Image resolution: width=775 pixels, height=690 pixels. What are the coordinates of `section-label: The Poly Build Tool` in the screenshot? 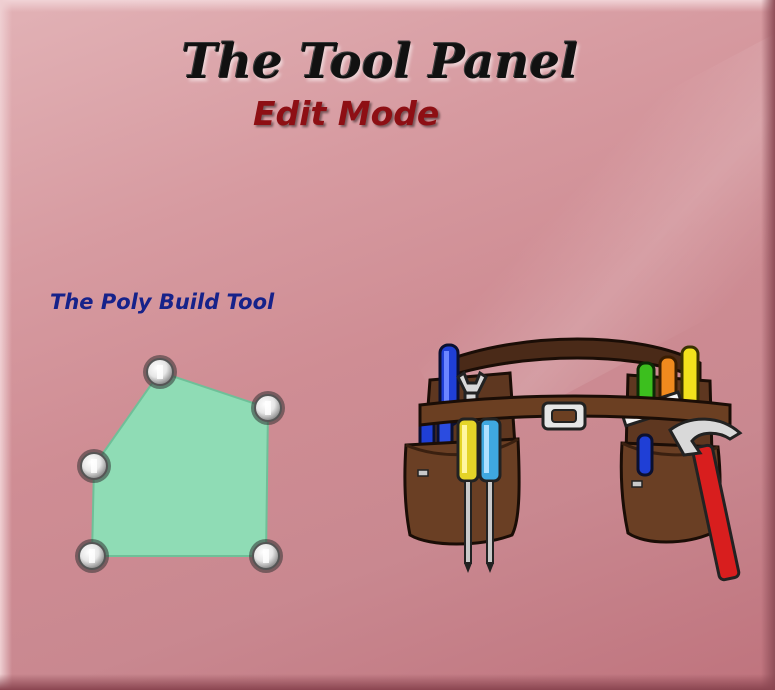 It's located at (162, 302).